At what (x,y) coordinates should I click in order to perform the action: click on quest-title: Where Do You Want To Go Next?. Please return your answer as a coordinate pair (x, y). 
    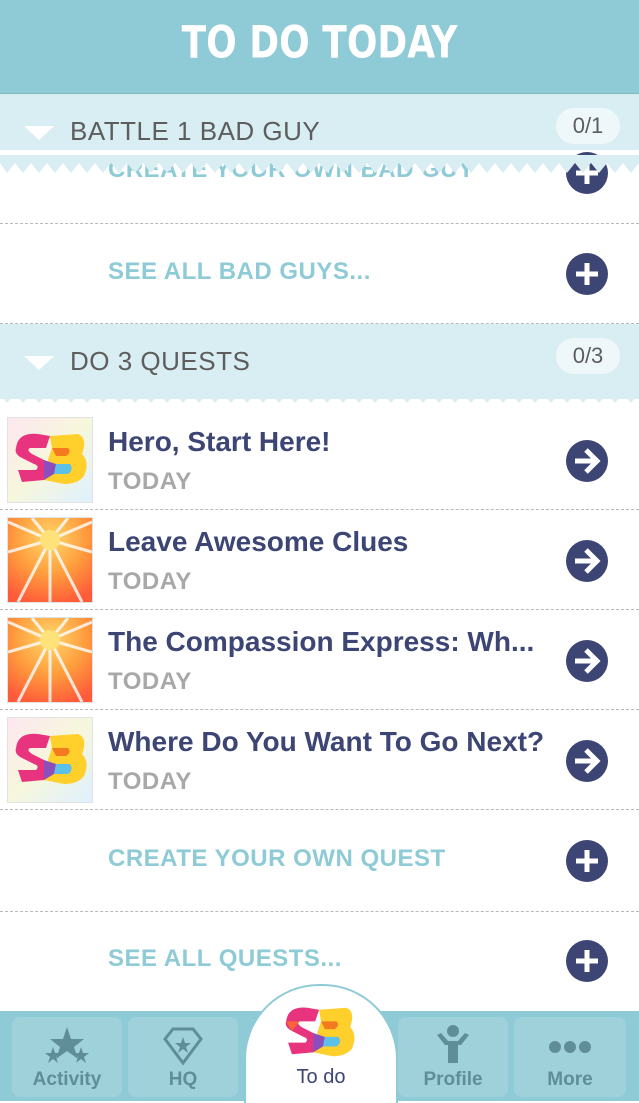
    Looking at the image, I should click on (326, 742).